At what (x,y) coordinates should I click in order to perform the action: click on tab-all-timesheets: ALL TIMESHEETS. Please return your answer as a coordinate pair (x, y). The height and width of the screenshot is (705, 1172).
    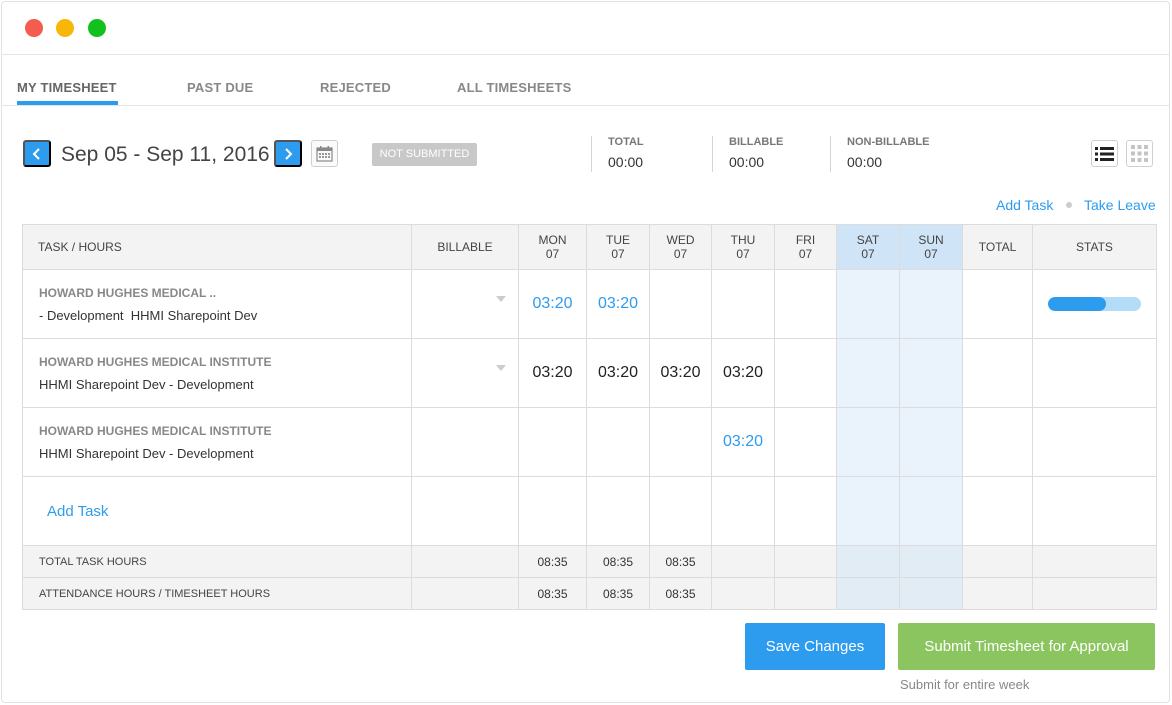
    Looking at the image, I should click on (514, 87).